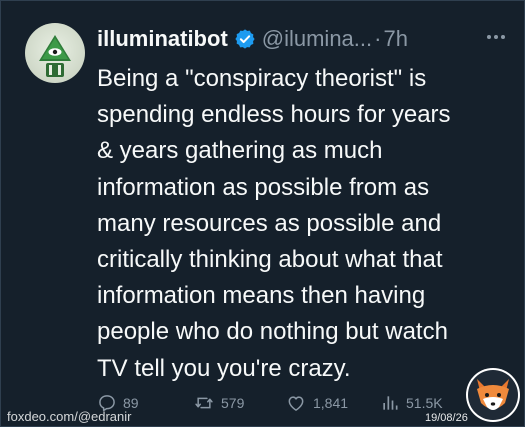 The width and height of the screenshot is (525, 427). Describe the element at coordinates (424, 403) in the screenshot. I see `views-count: 51.5K` at that location.